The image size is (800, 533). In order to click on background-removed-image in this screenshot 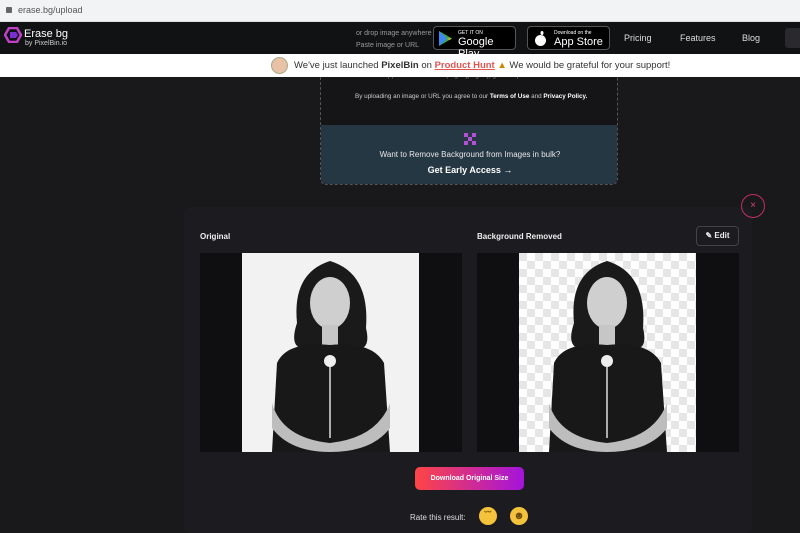, I will do `click(607, 352)`.